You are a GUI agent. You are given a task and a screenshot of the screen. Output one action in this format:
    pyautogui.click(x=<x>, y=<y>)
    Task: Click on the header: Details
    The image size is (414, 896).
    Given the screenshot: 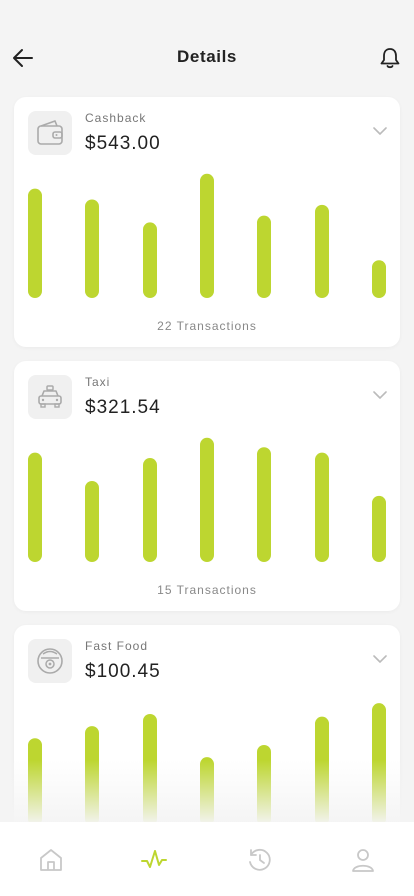 What is the action you would take?
    pyautogui.click(x=207, y=48)
    